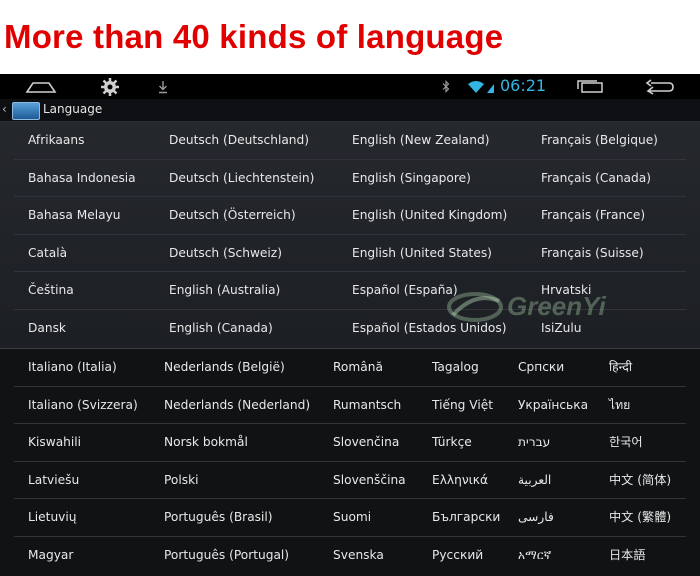 The width and height of the screenshot is (700, 576). I want to click on page-title: Language, so click(73, 109).